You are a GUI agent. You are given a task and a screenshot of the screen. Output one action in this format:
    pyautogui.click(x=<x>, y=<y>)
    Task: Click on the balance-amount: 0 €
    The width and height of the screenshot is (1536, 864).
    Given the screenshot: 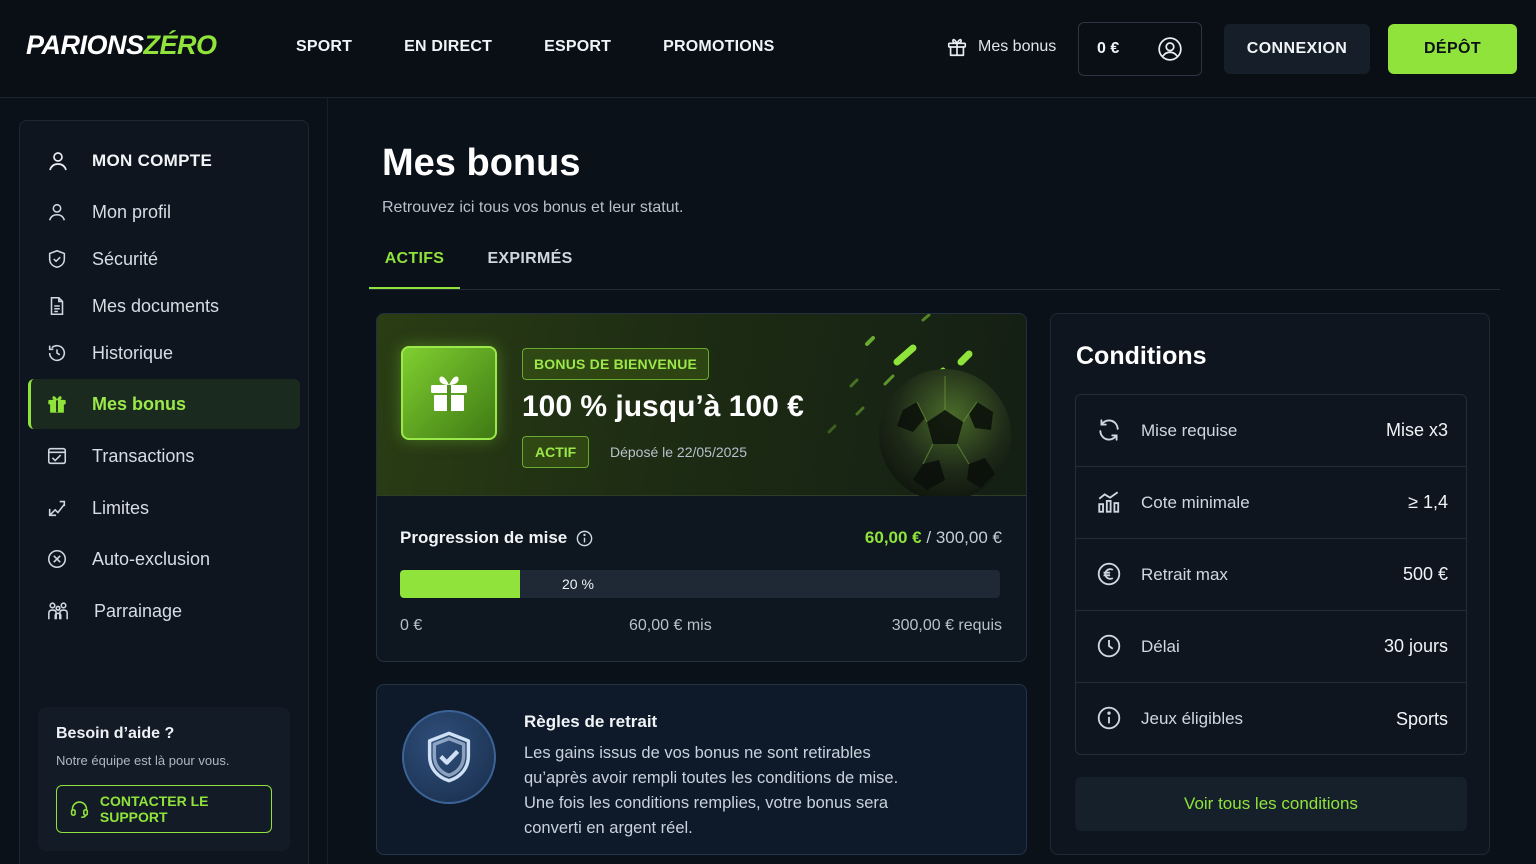 What is the action you would take?
    pyautogui.click(x=1108, y=48)
    